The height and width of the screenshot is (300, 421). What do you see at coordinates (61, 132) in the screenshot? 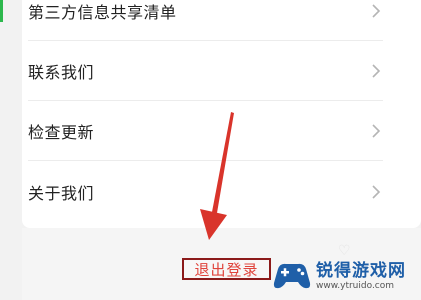
I see `menu-item-label: 检查更新` at bounding box center [61, 132].